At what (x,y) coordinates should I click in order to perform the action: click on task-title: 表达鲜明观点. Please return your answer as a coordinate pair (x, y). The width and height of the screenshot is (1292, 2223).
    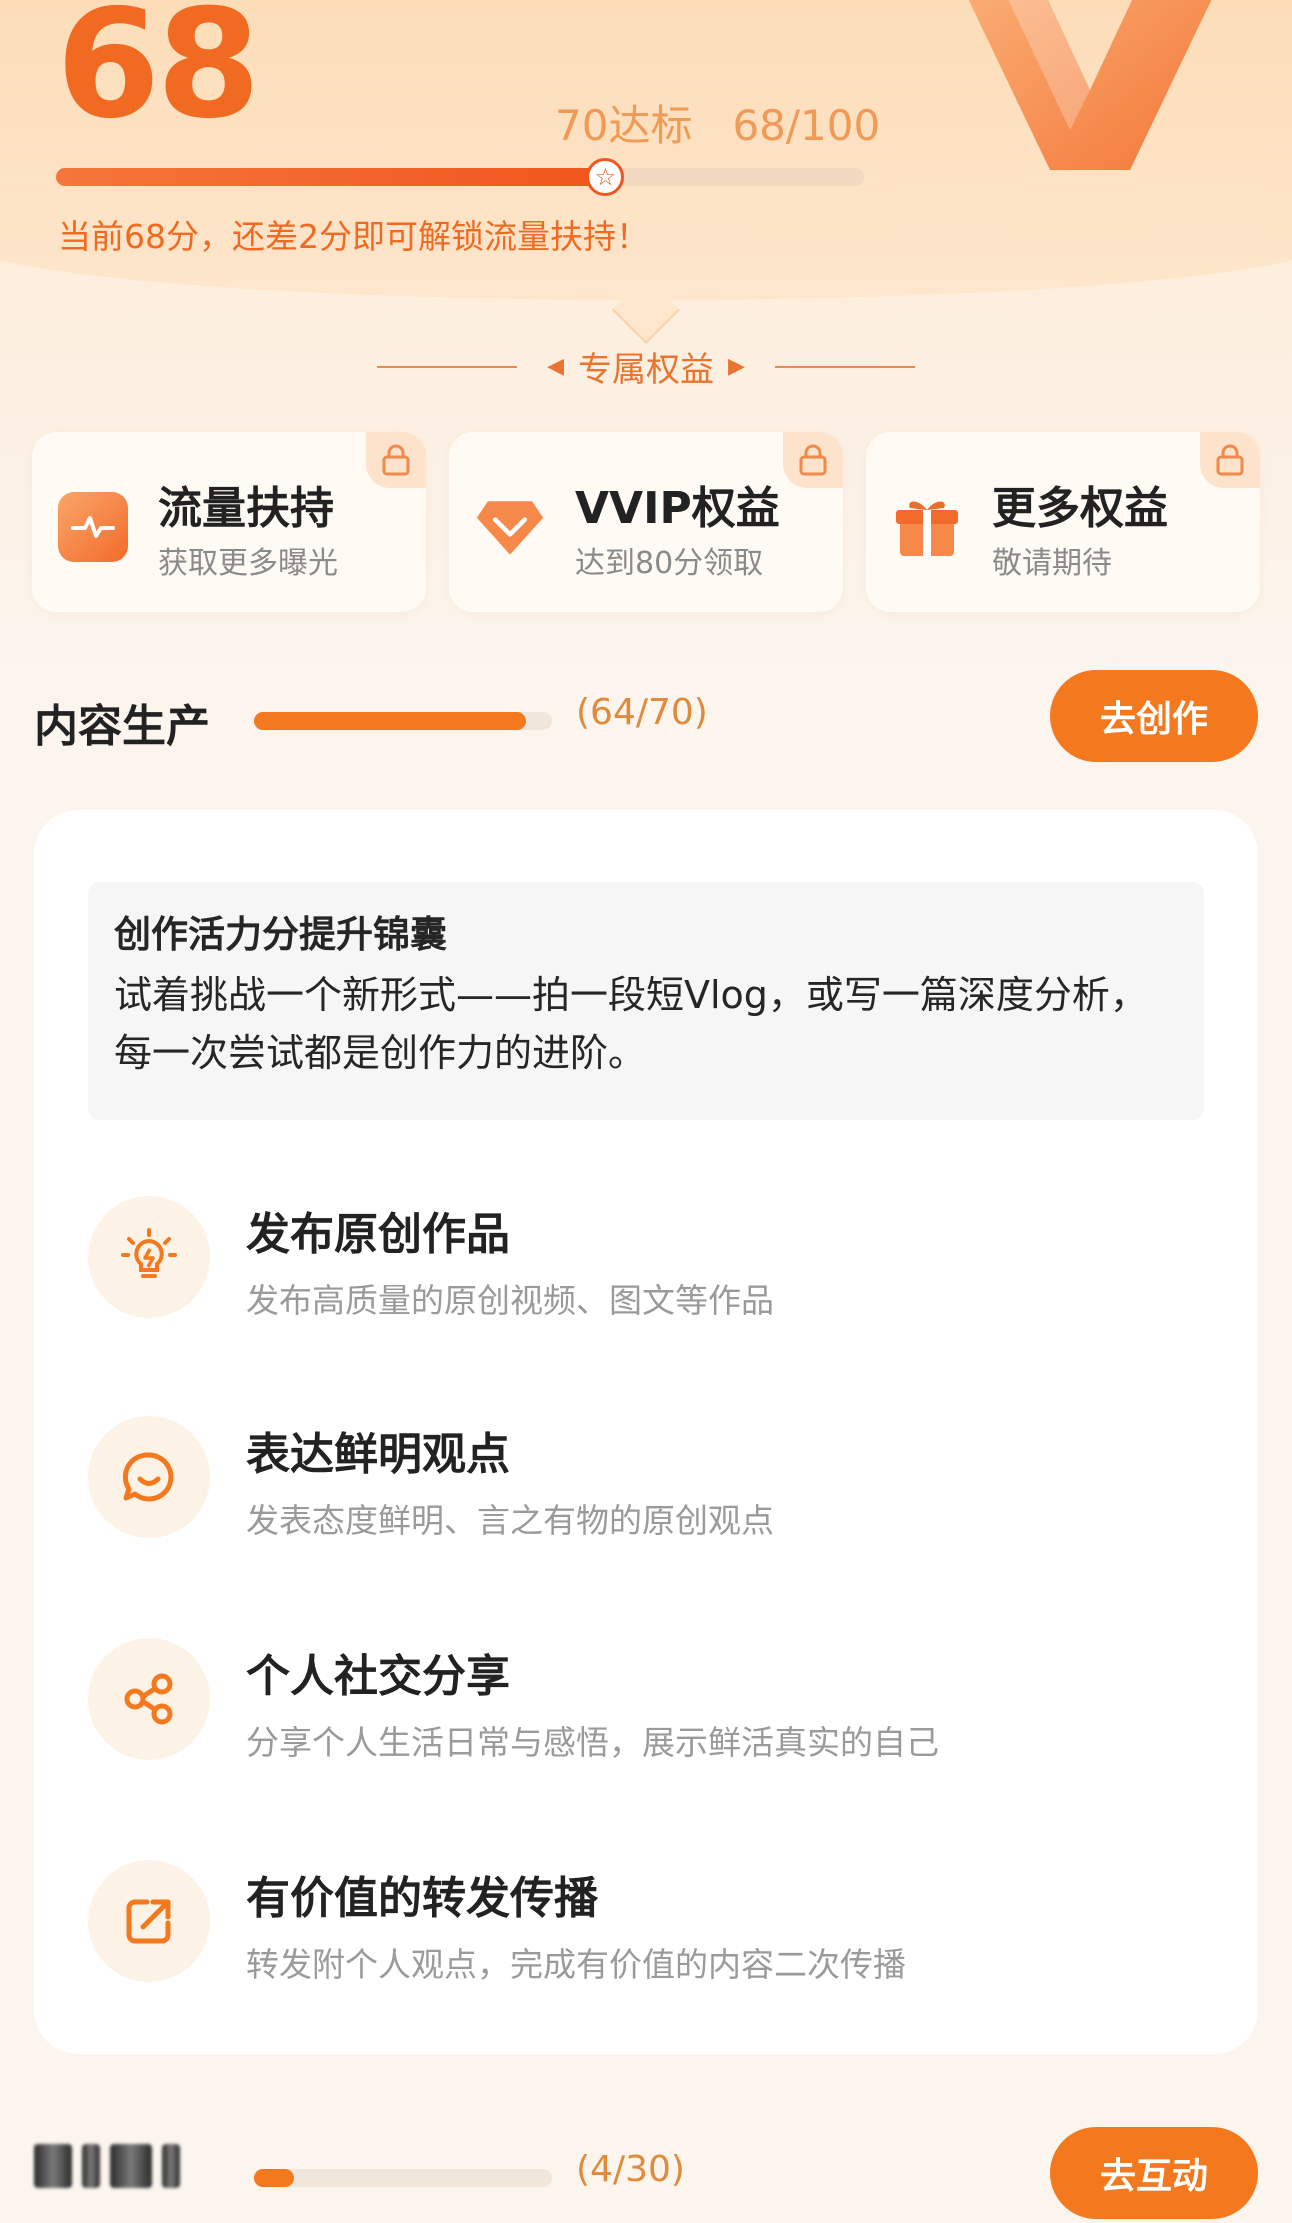
    Looking at the image, I should click on (378, 1454).